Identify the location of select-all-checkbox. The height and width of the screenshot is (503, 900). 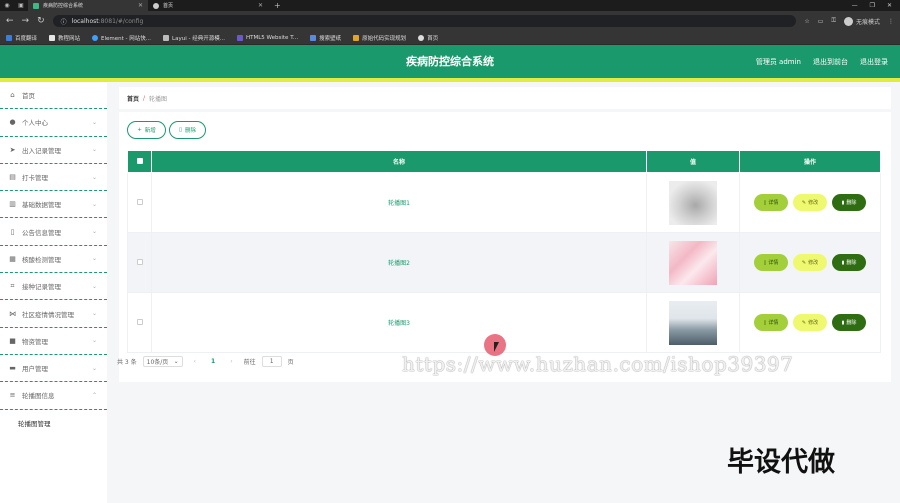
(139, 160).